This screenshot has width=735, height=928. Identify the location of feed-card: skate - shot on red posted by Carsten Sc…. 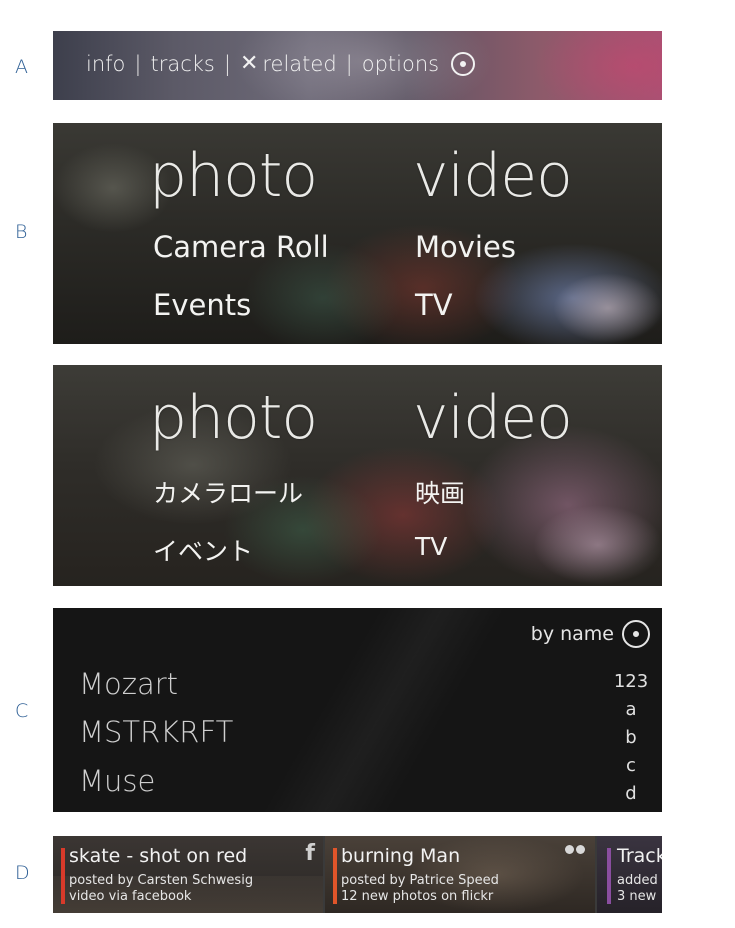
(189, 874).